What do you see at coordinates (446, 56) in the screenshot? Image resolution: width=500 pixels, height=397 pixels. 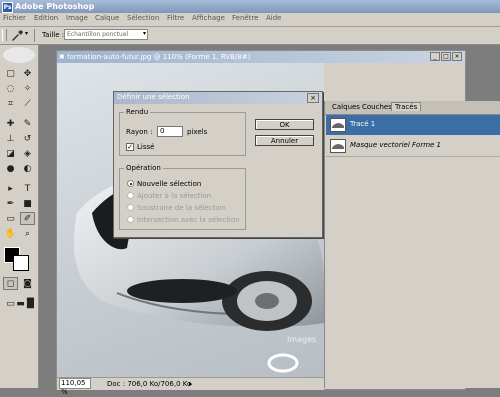 I see `maximize-icon: □` at bounding box center [446, 56].